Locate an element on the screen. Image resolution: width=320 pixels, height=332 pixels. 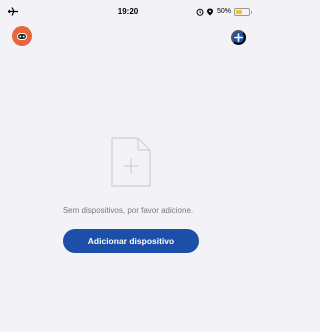
battery-percent: 50% is located at coordinates (223, 11).